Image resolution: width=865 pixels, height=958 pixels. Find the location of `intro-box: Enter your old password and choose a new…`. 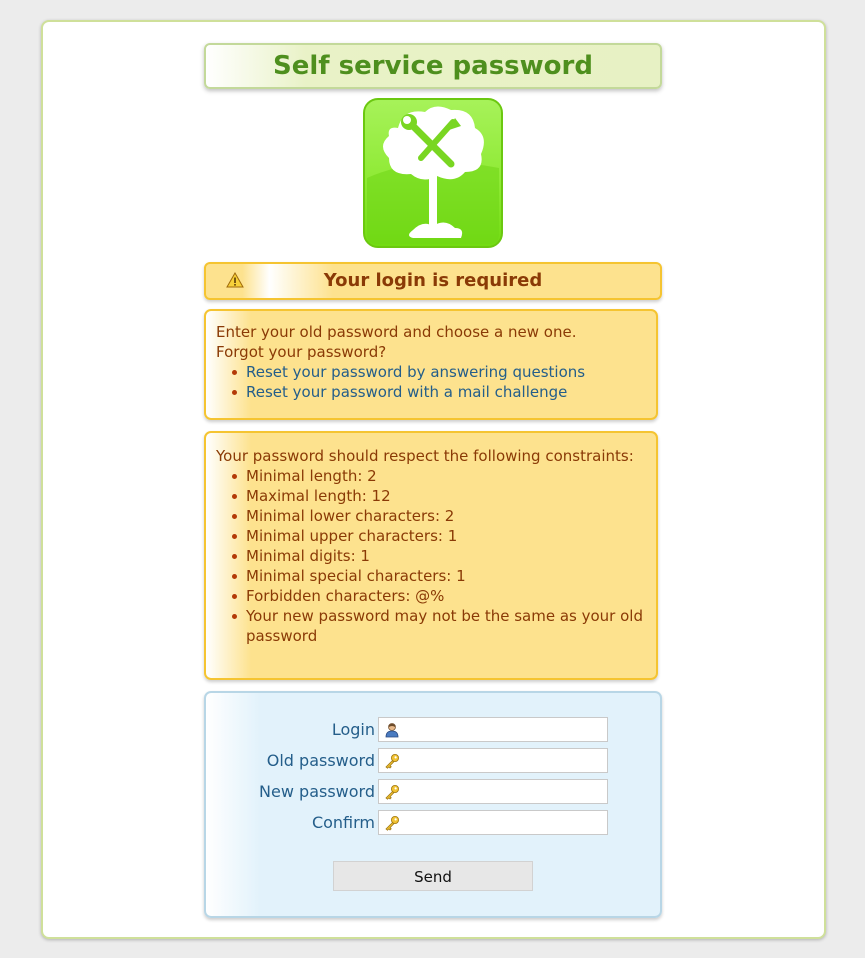

intro-box: Enter your old password and choose a new… is located at coordinates (431, 364).